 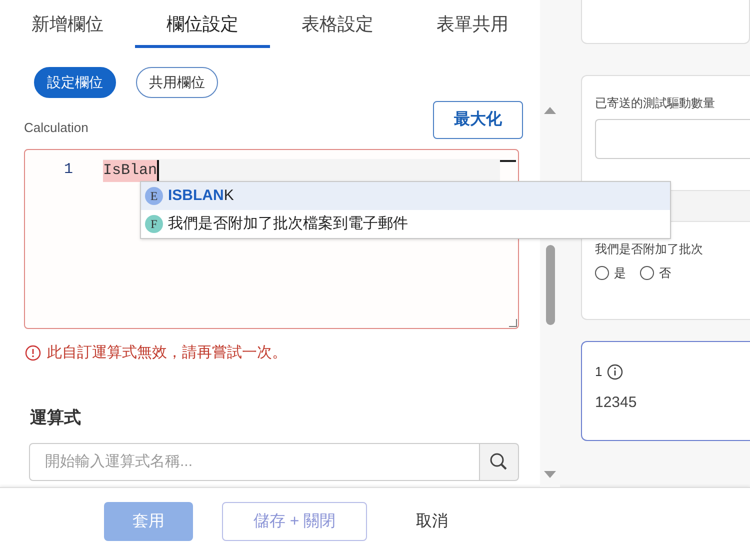 I want to click on radio-label: 是, so click(x=620, y=273).